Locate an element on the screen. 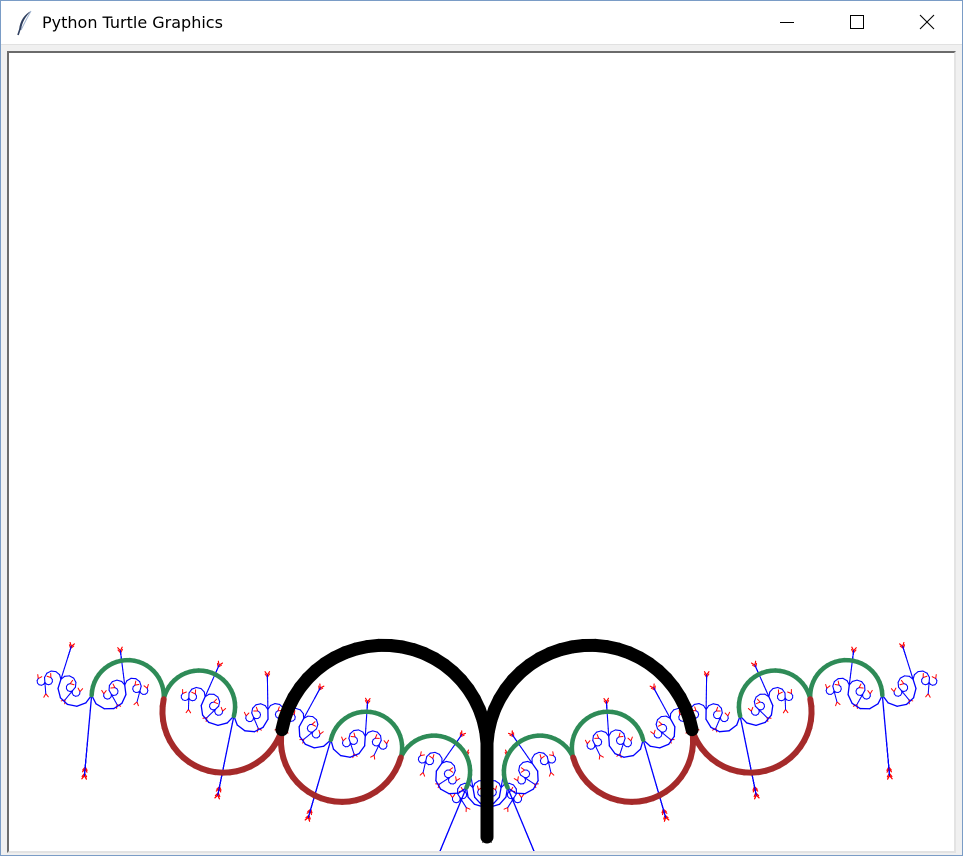  maximize-button is located at coordinates (857, 22).